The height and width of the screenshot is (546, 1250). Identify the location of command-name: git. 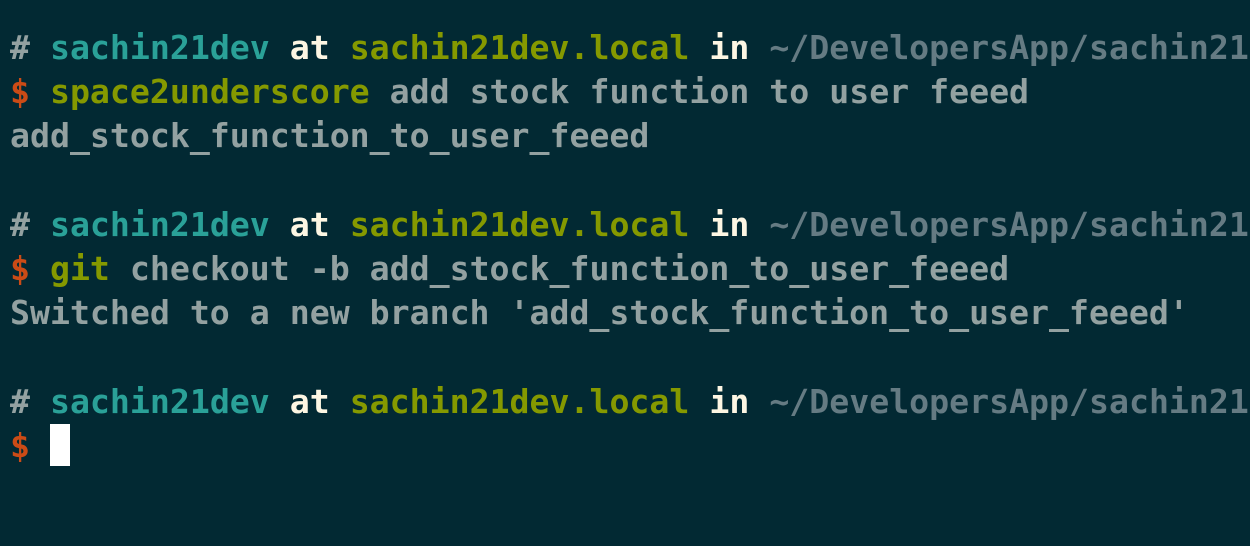
(79, 268).